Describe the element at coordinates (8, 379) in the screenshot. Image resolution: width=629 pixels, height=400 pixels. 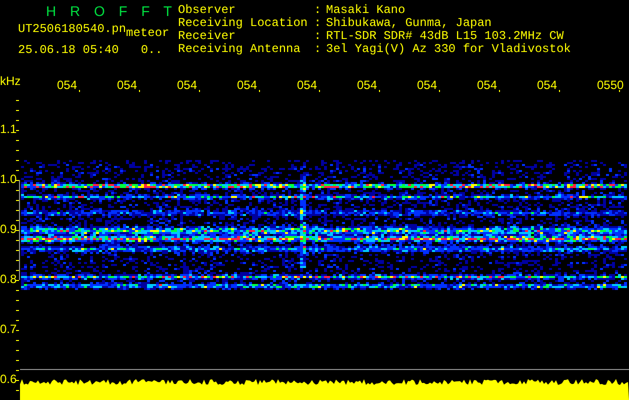
I see `frequency-label: 0.6` at that location.